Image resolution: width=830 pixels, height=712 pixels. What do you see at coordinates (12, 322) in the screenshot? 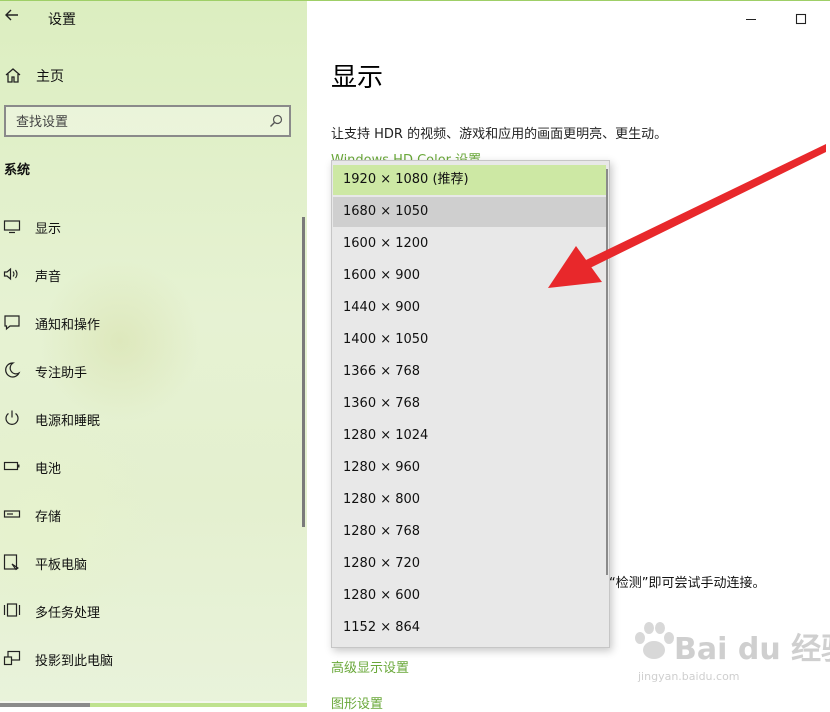
I see `notification-icon` at bounding box center [12, 322].